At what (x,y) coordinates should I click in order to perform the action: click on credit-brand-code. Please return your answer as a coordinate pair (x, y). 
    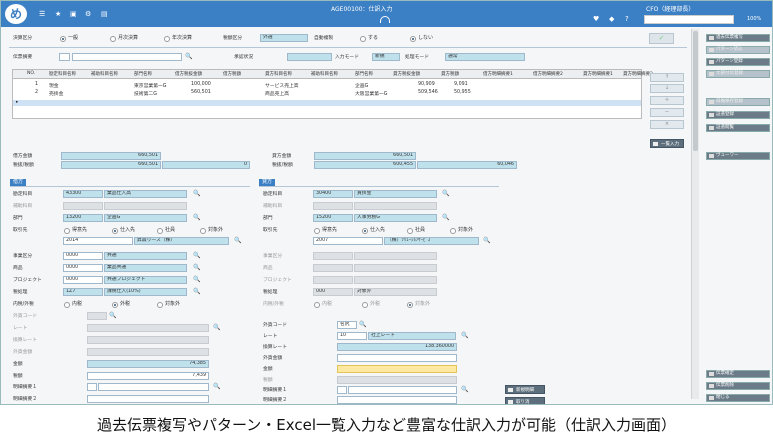
    Looking at the image, I should click on (333, 268).